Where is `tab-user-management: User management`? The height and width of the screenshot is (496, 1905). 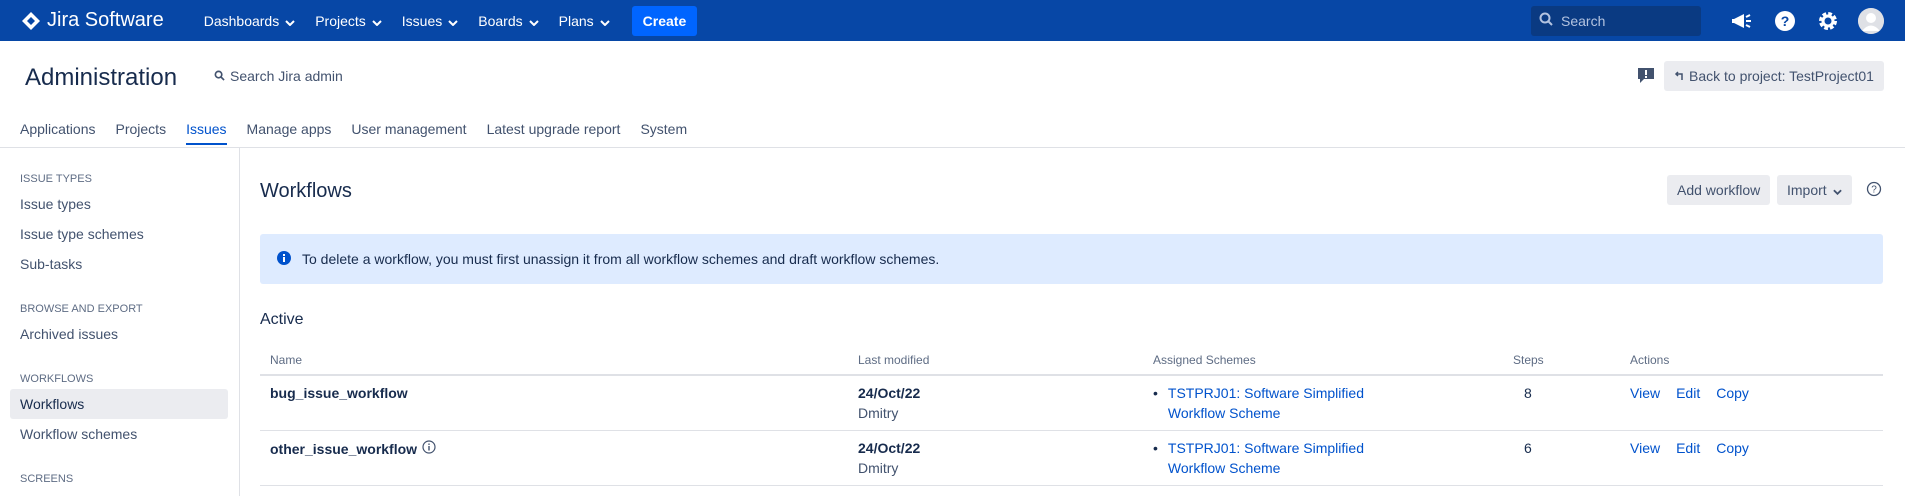 tab-user-management: User management is located at coordinates (408, 133).